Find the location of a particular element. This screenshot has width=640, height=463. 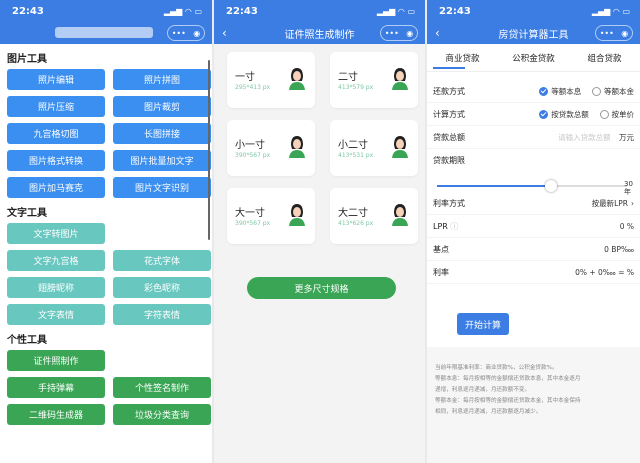

chevron-right-icon: › is located at coordinates (632, 203).